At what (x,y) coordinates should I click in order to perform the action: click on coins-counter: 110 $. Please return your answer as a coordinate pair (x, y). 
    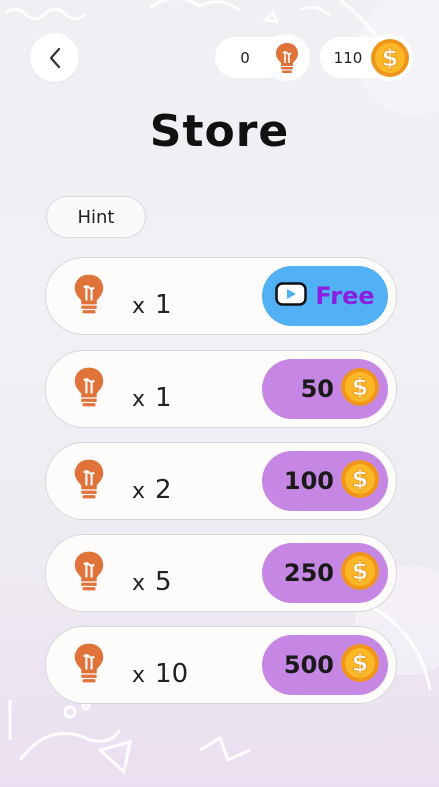
    Looking at the image, I should click on (366, 57).